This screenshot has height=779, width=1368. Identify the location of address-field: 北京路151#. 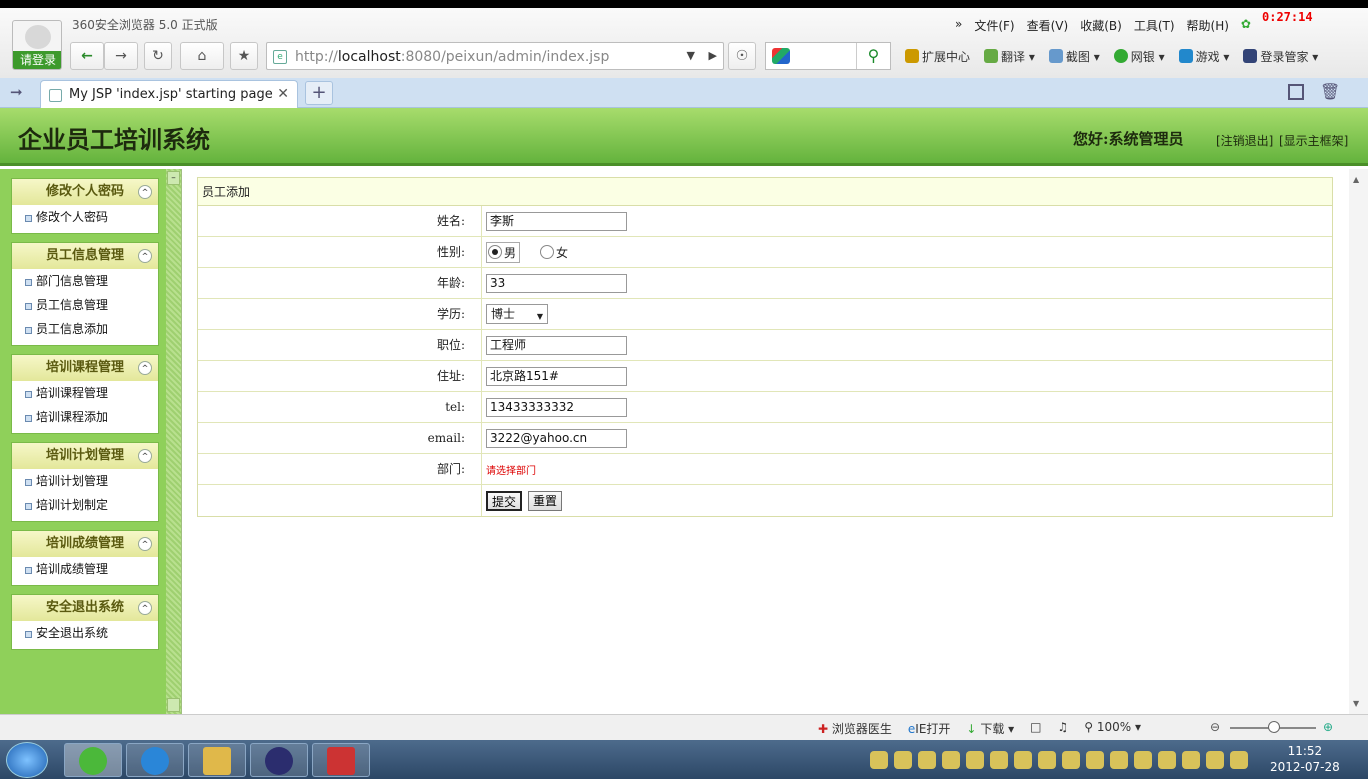
(556, 376).